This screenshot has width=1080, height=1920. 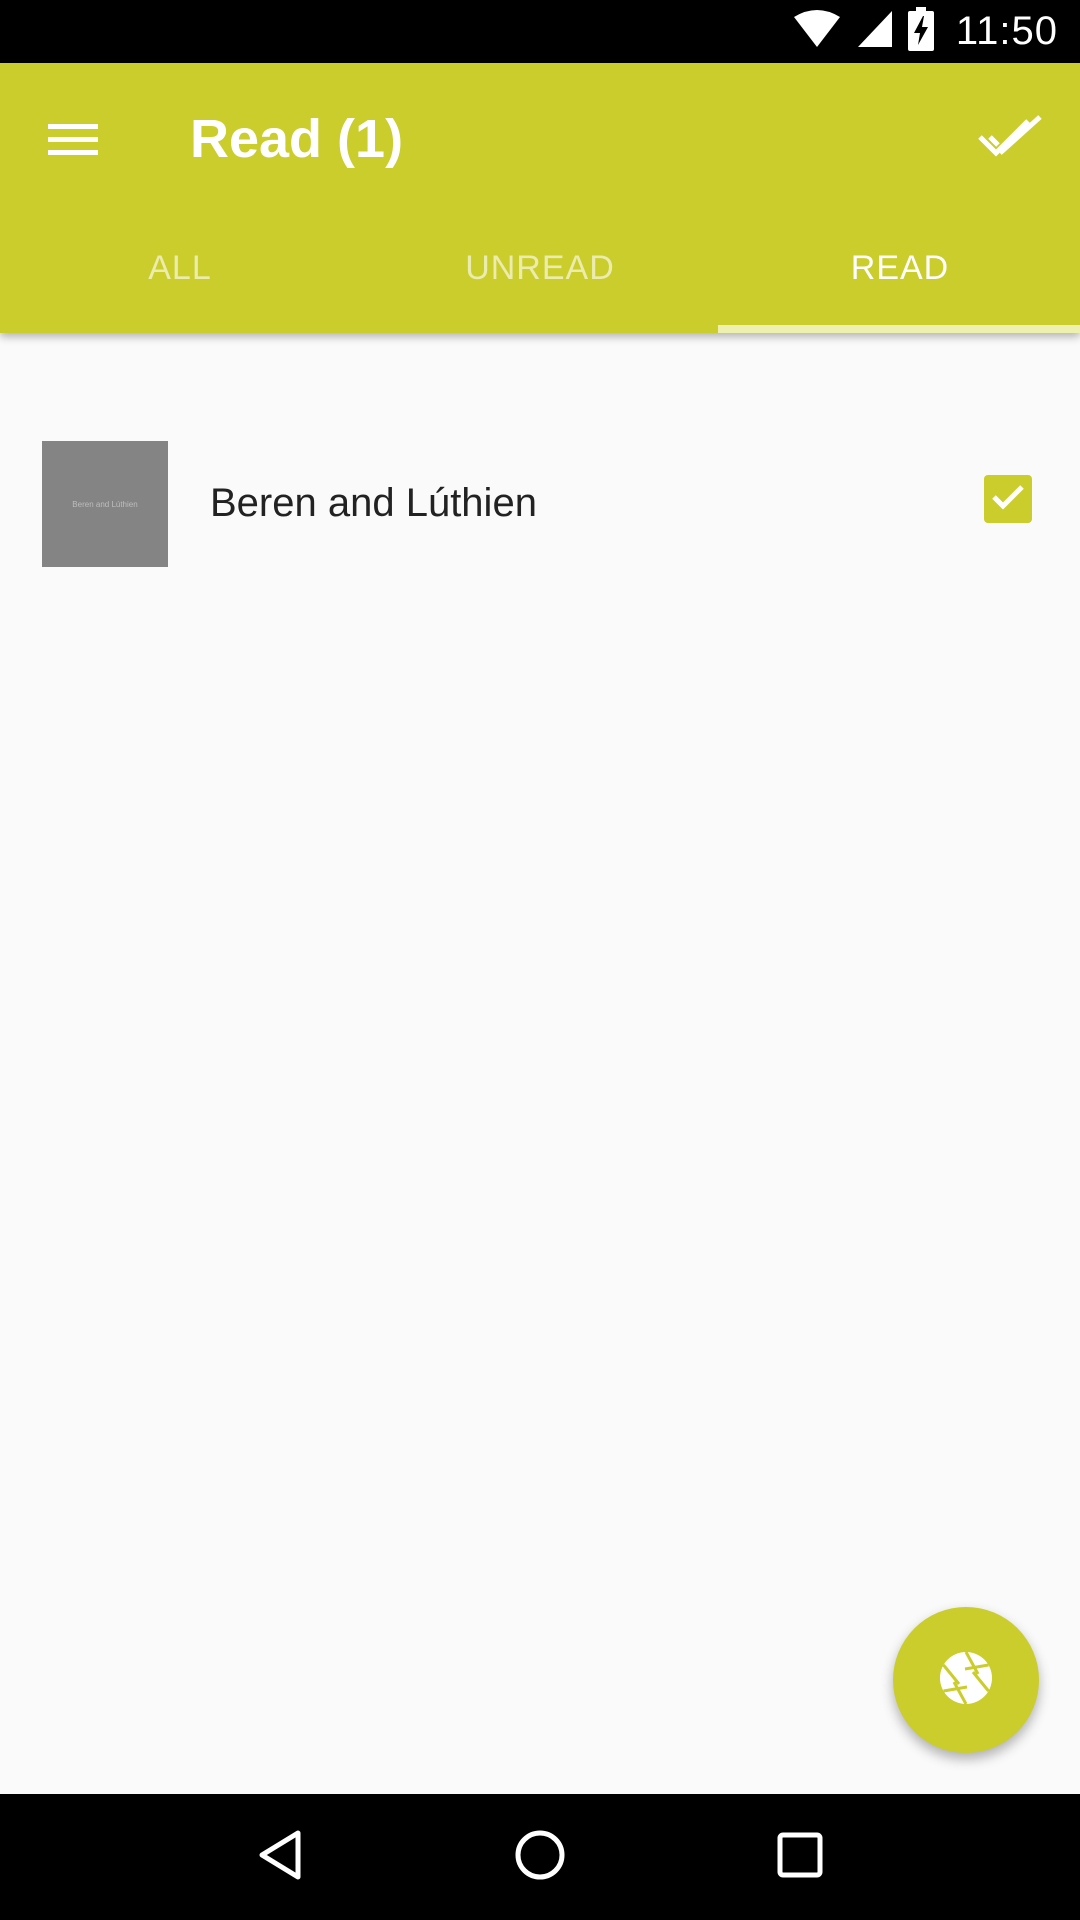 What do you see at coordinates (899, 329) in the screenshot?
I see `tab-indicator` at bounding box center [899, 329].